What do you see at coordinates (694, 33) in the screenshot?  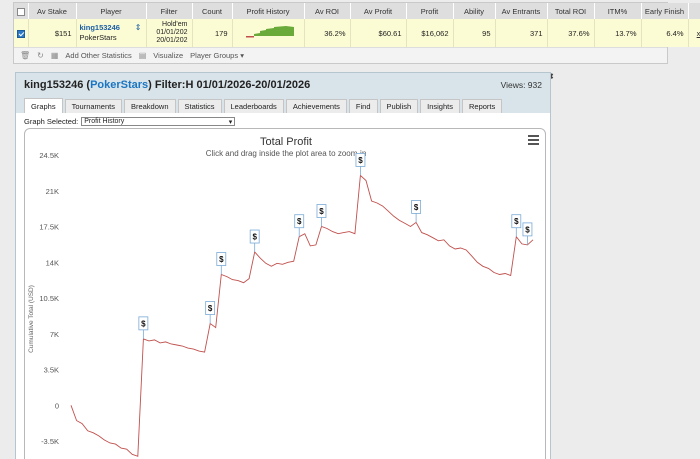 I see `remove-cell: x` at bounding box center [694, 33].